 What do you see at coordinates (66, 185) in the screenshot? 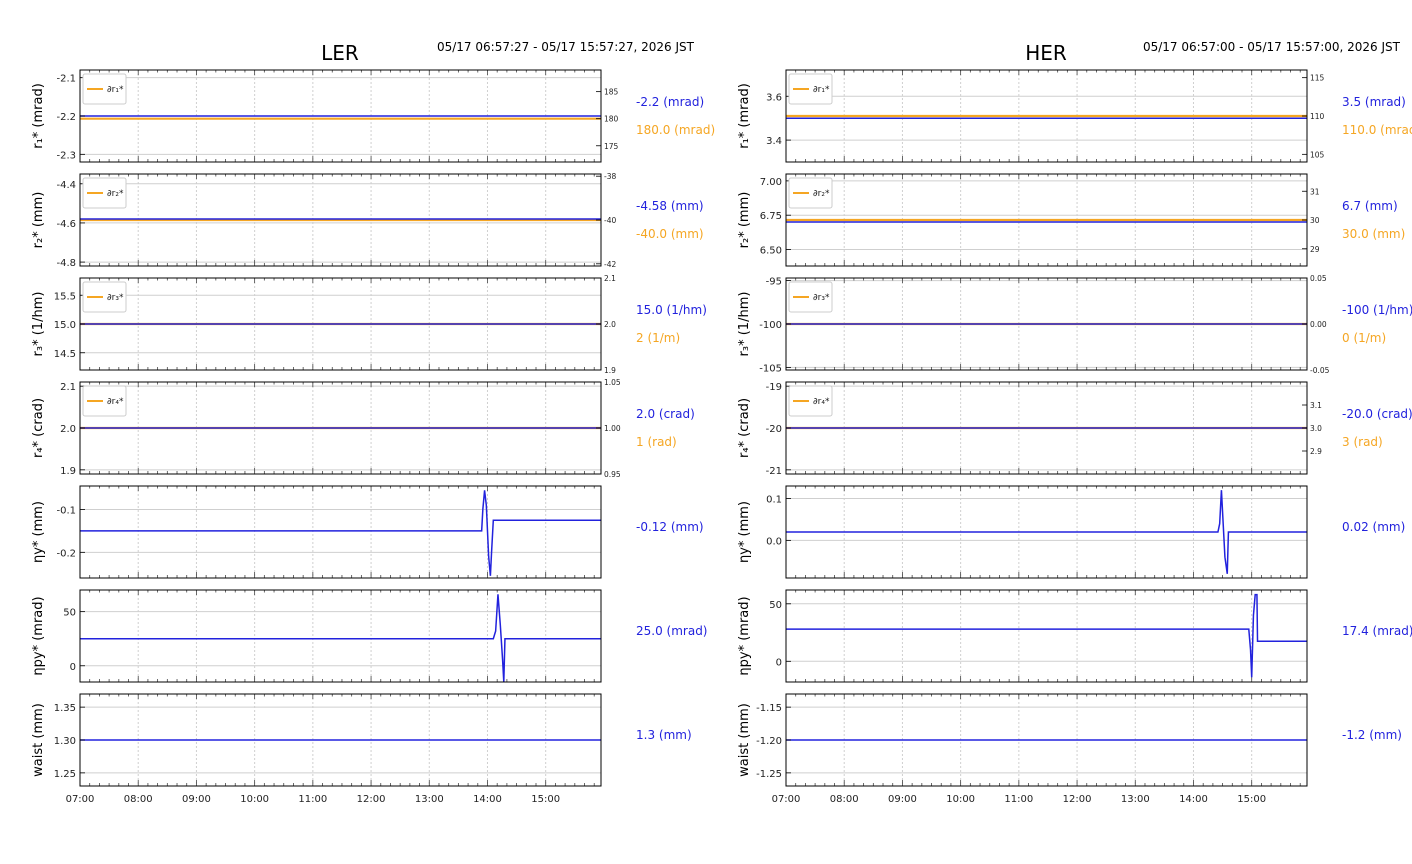
I see `y-tick-label: -4.4` at bounding box center [66, 185].